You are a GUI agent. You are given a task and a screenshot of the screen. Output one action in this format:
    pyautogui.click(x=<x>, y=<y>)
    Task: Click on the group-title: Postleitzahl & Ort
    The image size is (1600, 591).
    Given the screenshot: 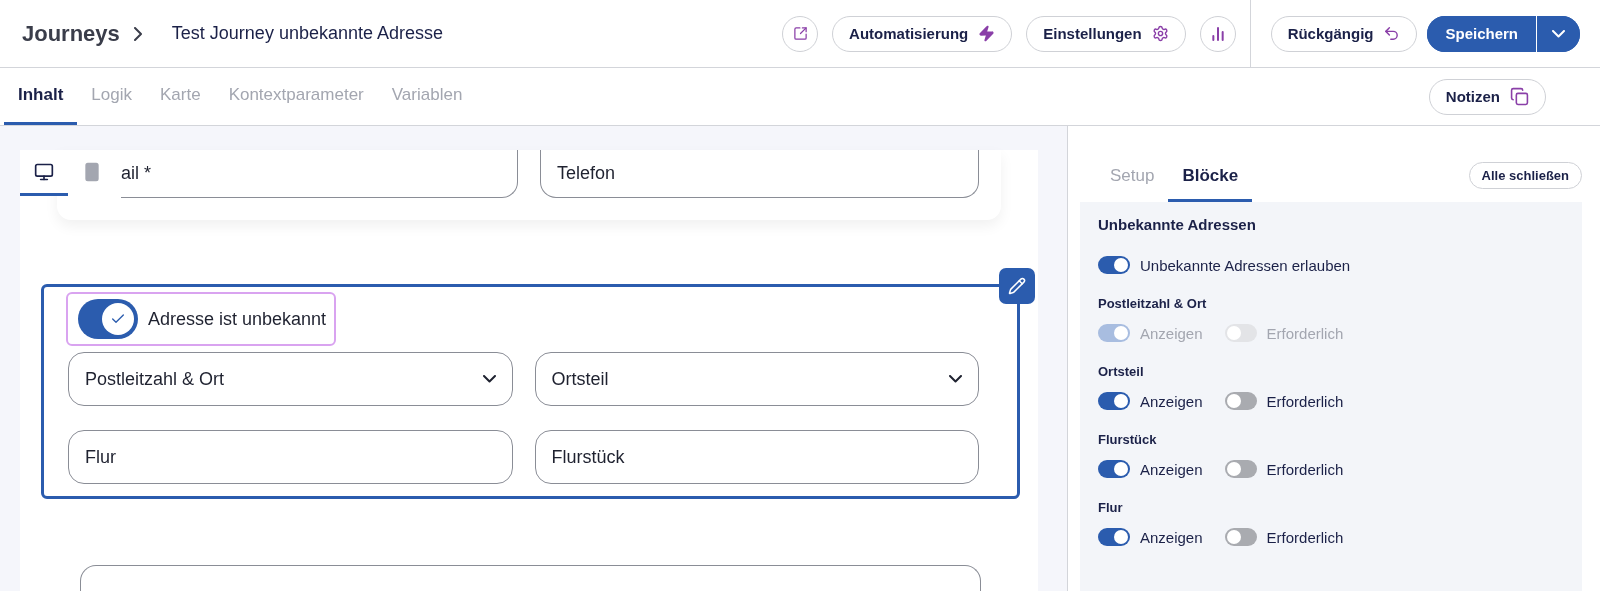 What is the action you would take?
    pyautogui.click(x=1153, y=303)
    